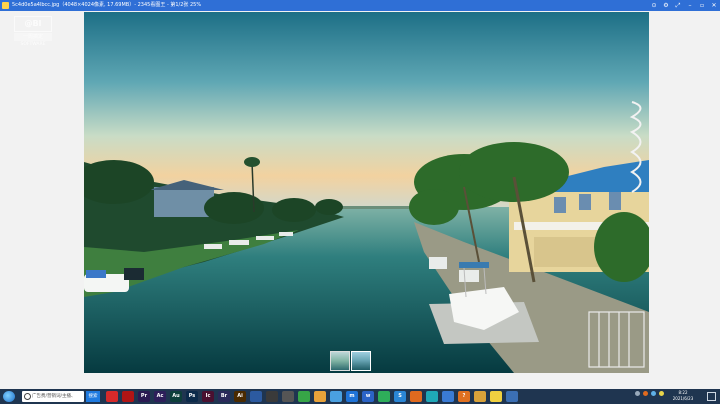 This screenshot has width=720, height=404. What do you see at coordinates (666, 5) in the screenshot?
I see `gear-icon: ⚙` at bounding box center [666, 5].